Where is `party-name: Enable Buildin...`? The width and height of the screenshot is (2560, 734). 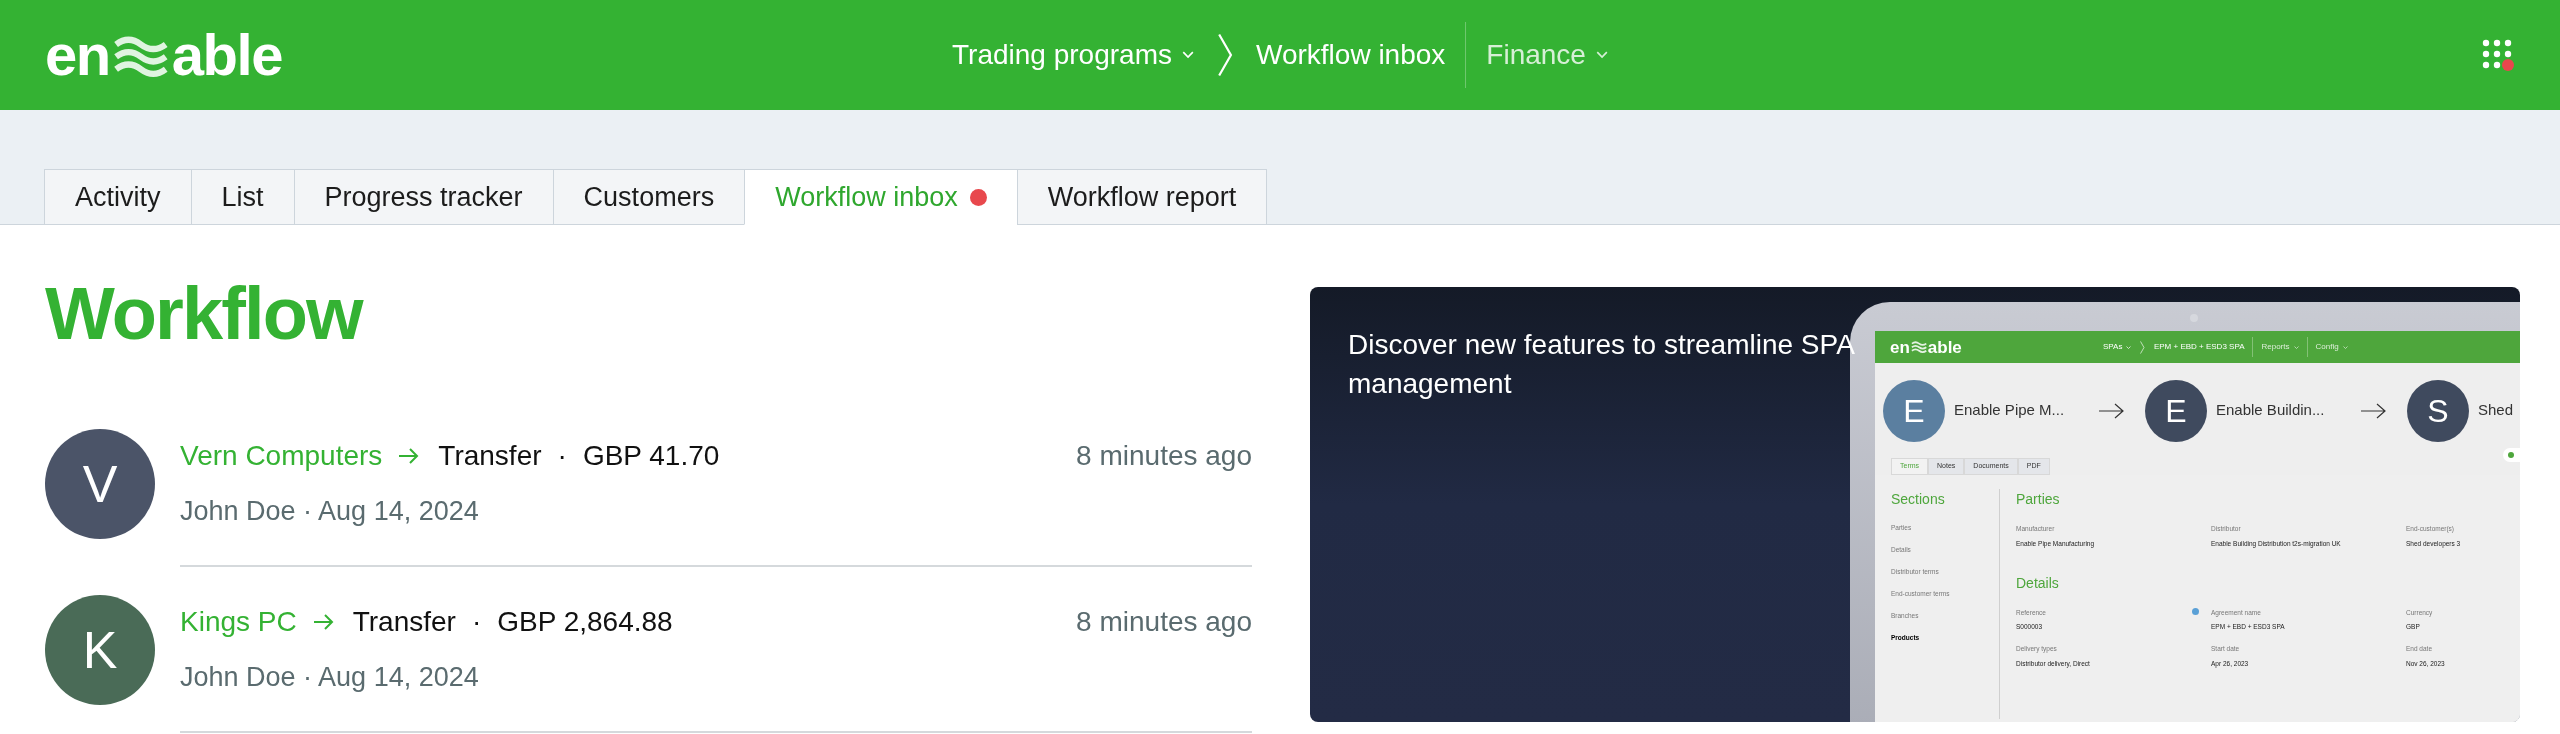
party-name: Enable Buildin... is located at coordinates (2271, 410).